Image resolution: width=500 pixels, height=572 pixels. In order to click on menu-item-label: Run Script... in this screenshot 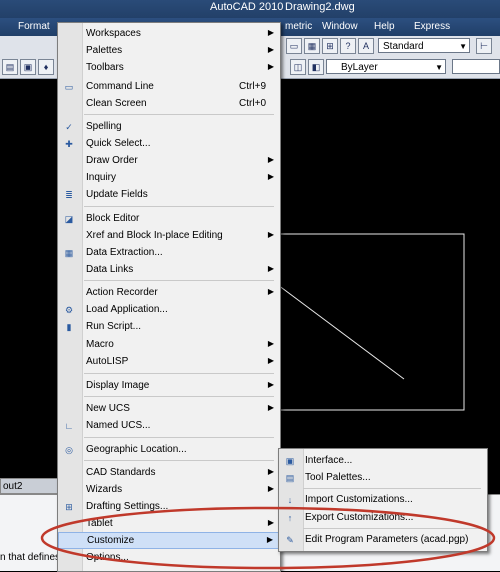, I will do `click(114, 326)`.